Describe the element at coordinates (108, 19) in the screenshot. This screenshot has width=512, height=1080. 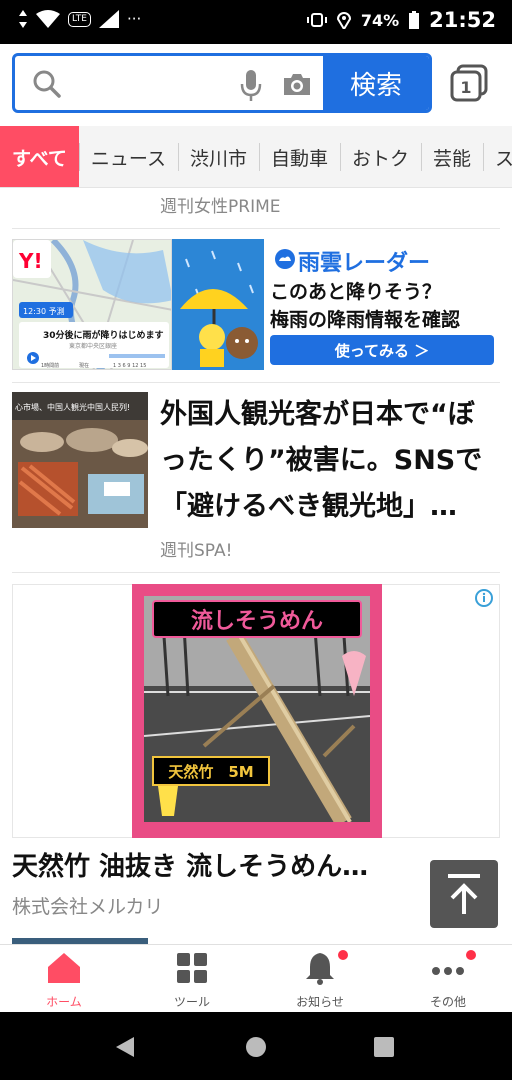
I see `signal-icon` at that location.